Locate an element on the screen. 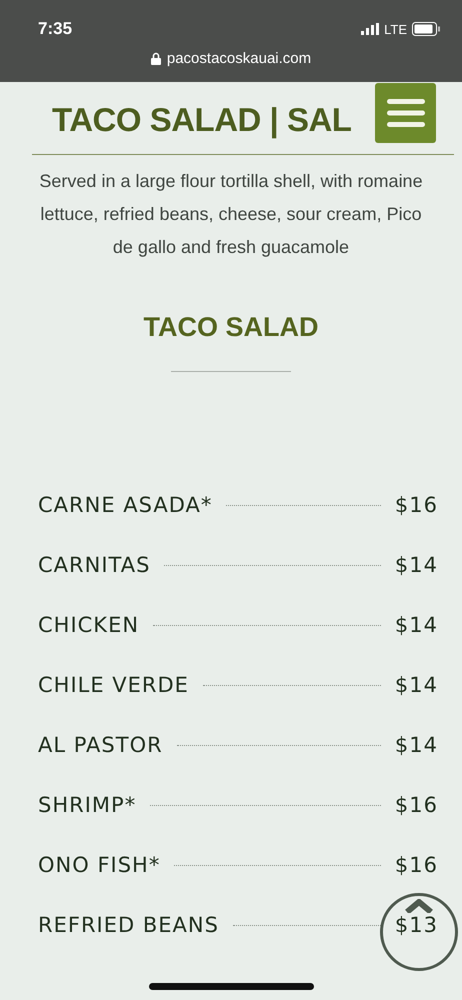 The image size is (462, 1000). network-label: LTE is located at coordinates (395, 29).